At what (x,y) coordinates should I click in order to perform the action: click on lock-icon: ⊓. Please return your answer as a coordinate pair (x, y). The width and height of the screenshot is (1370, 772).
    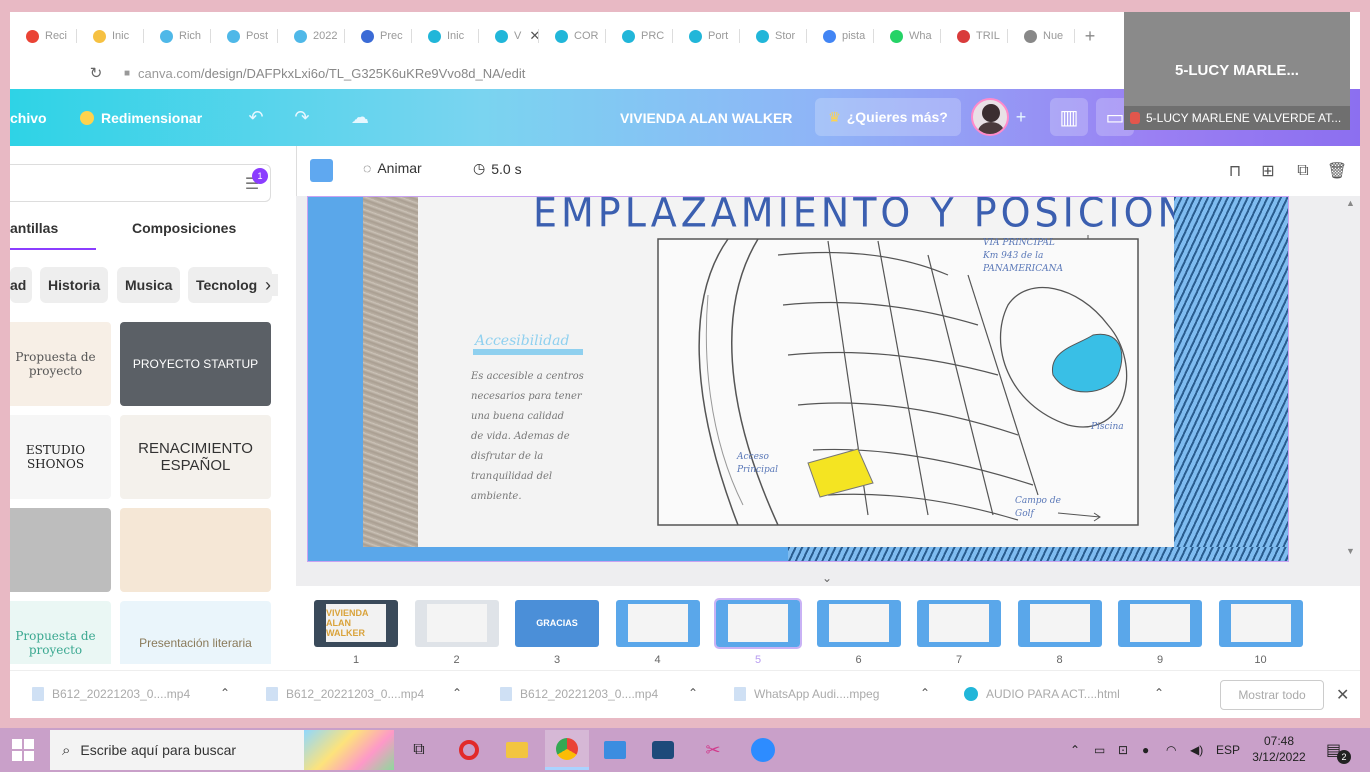
    Looking at the image, I should click on (1235, 171).